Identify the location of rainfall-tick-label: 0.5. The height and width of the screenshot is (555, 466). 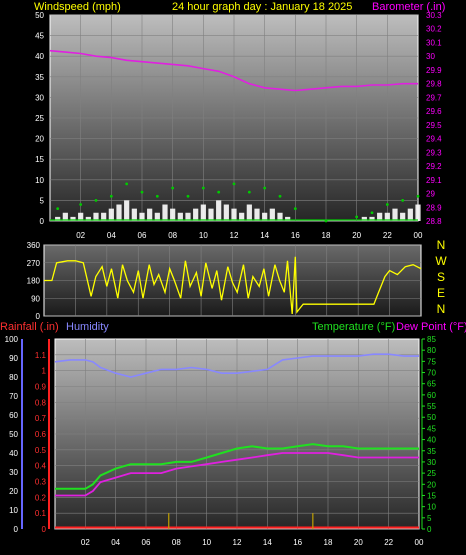
(41, 450).